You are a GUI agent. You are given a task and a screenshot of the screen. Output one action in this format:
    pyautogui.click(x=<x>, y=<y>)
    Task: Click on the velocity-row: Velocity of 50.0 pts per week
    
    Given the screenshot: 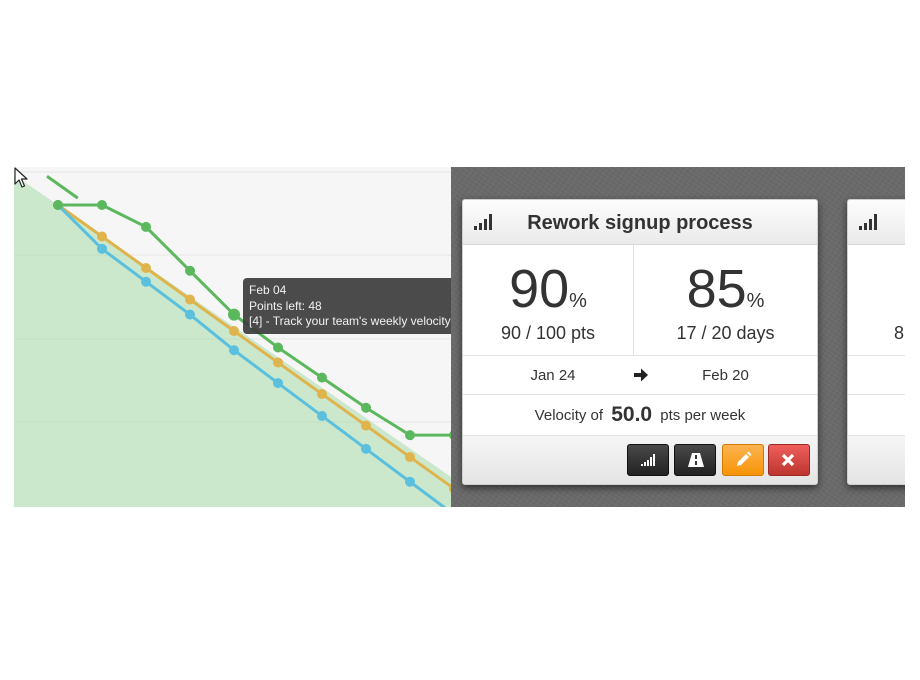 What is the action you would take?
    pyautogui.click(x=640, y=415)
    